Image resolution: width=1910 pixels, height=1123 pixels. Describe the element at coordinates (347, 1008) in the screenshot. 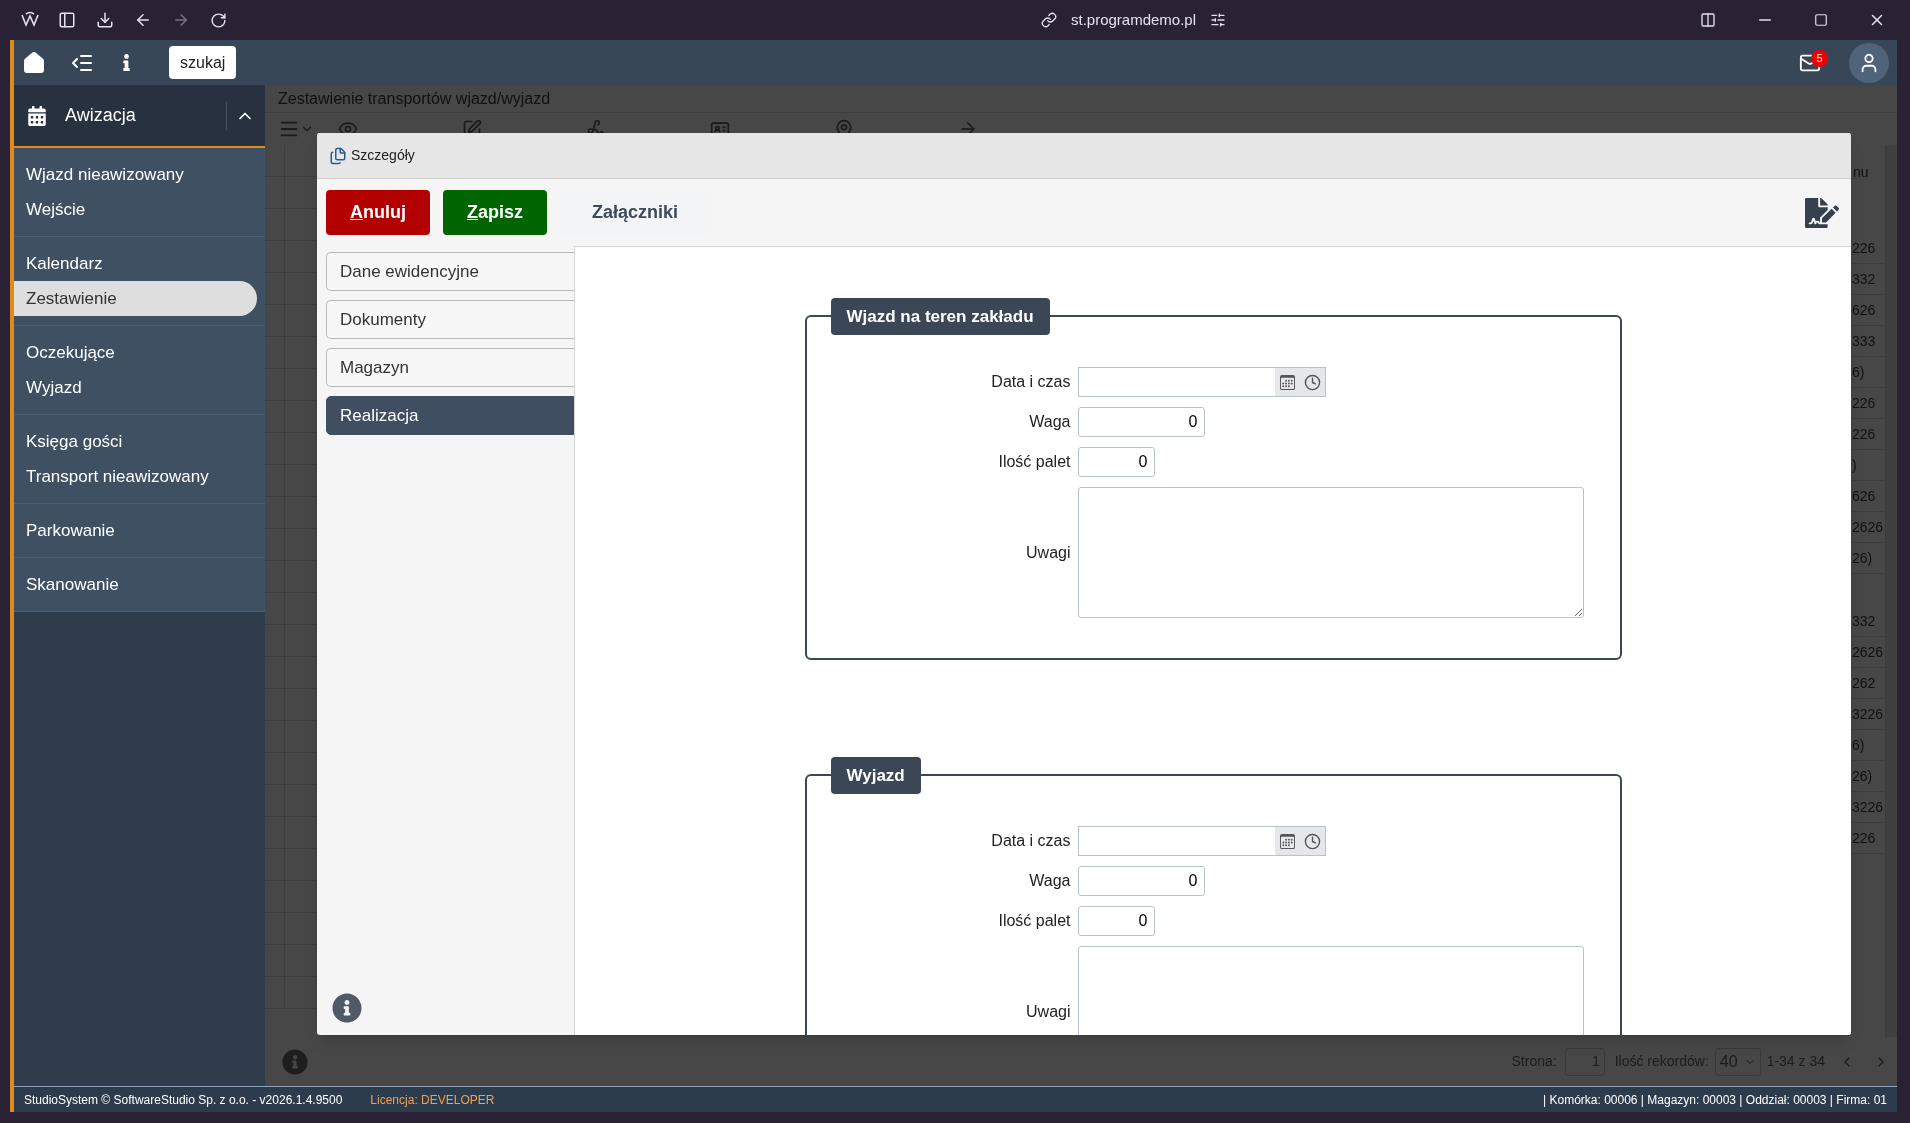

I see `info-icon` at that location.